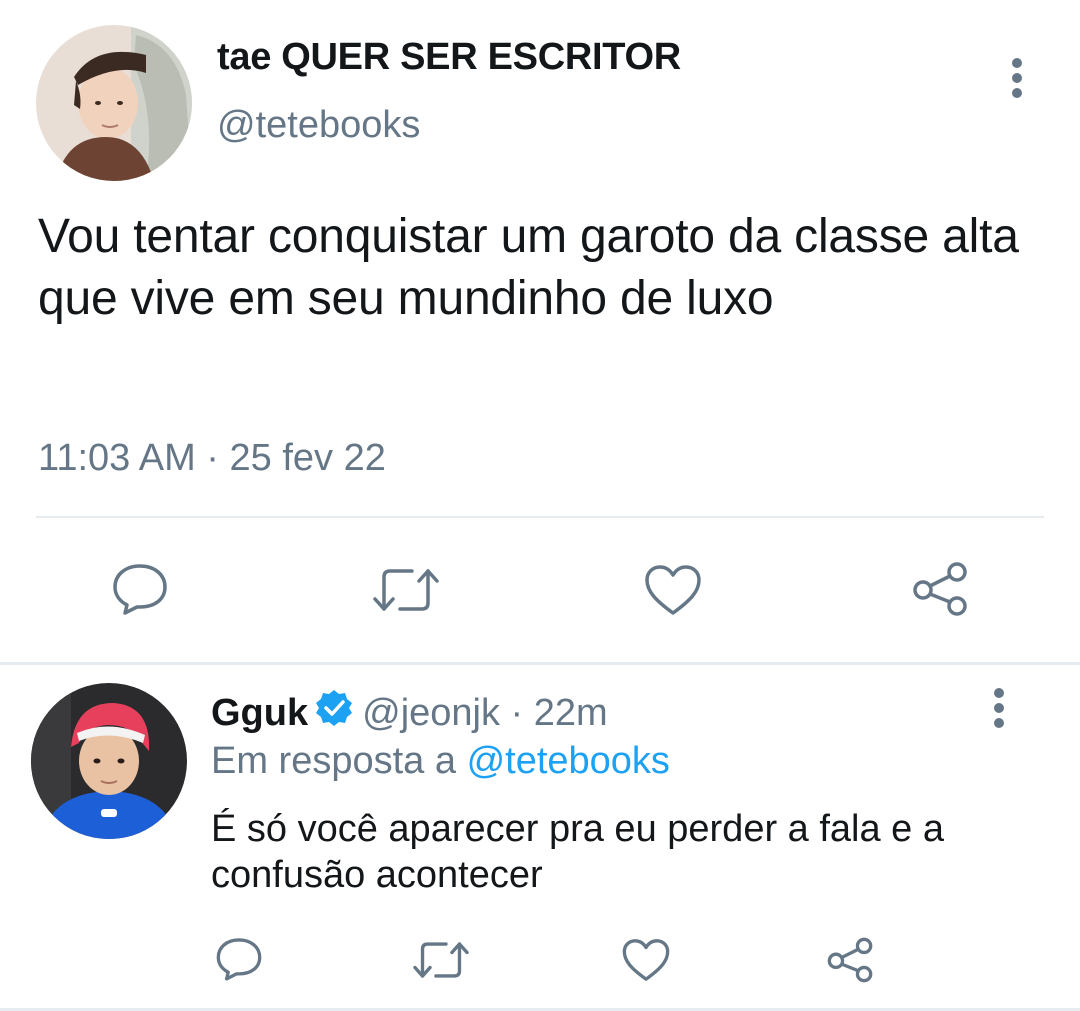  I want to click on reply-handle: @jeonjk, so click(431, 713).